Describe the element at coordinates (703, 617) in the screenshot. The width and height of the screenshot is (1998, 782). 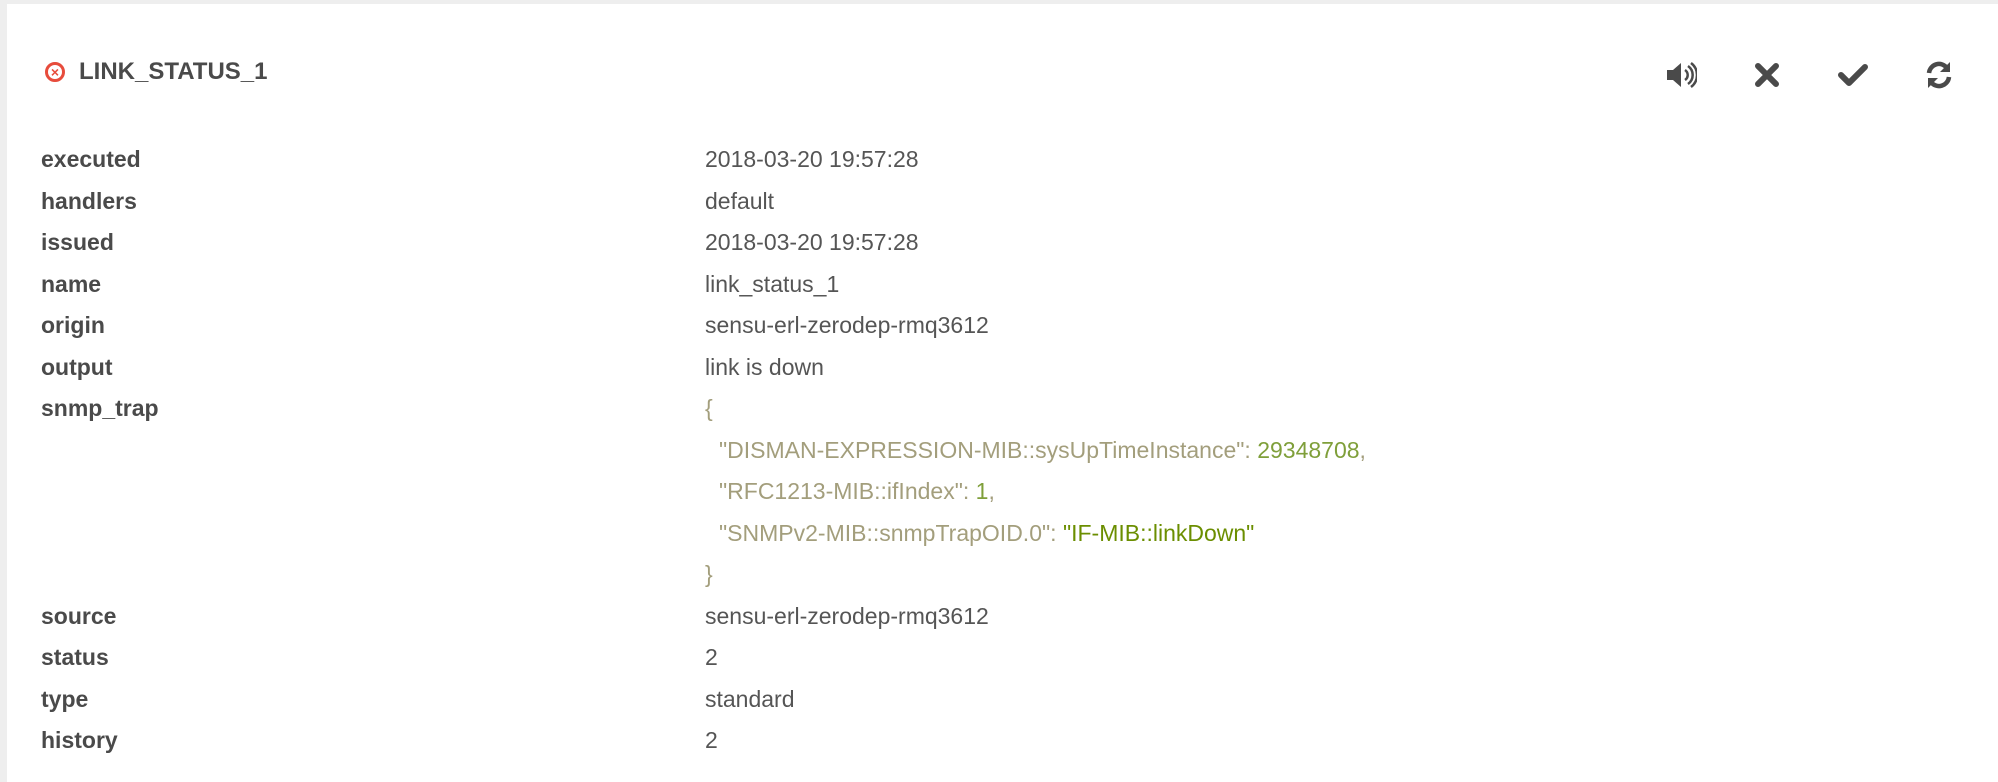
I see `field-row-source: source sensu-erl-zerodep-rmq3612` at that location.